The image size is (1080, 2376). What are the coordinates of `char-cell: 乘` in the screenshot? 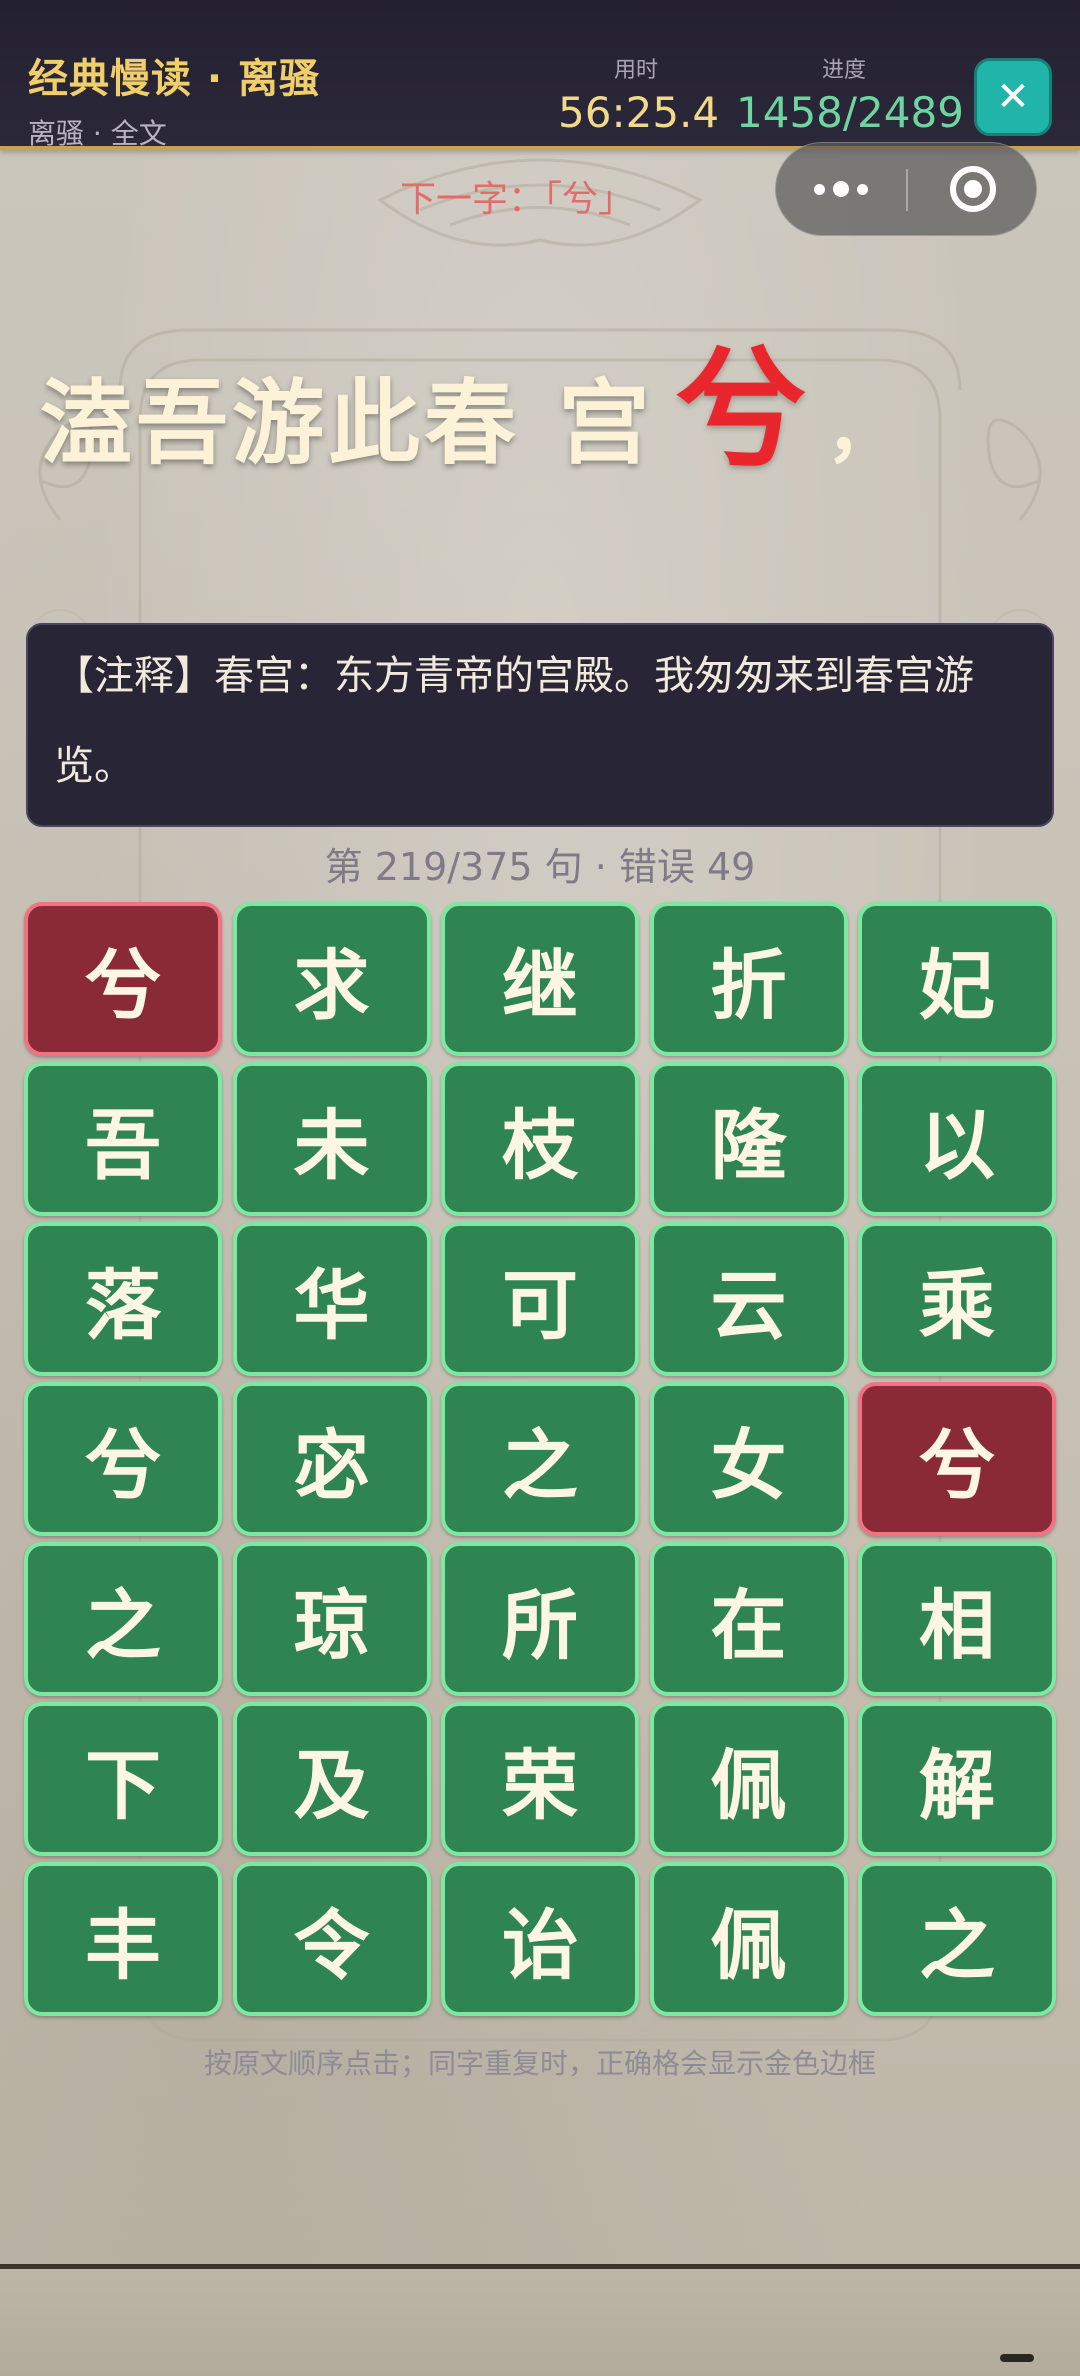 It's located at (957, 1299).